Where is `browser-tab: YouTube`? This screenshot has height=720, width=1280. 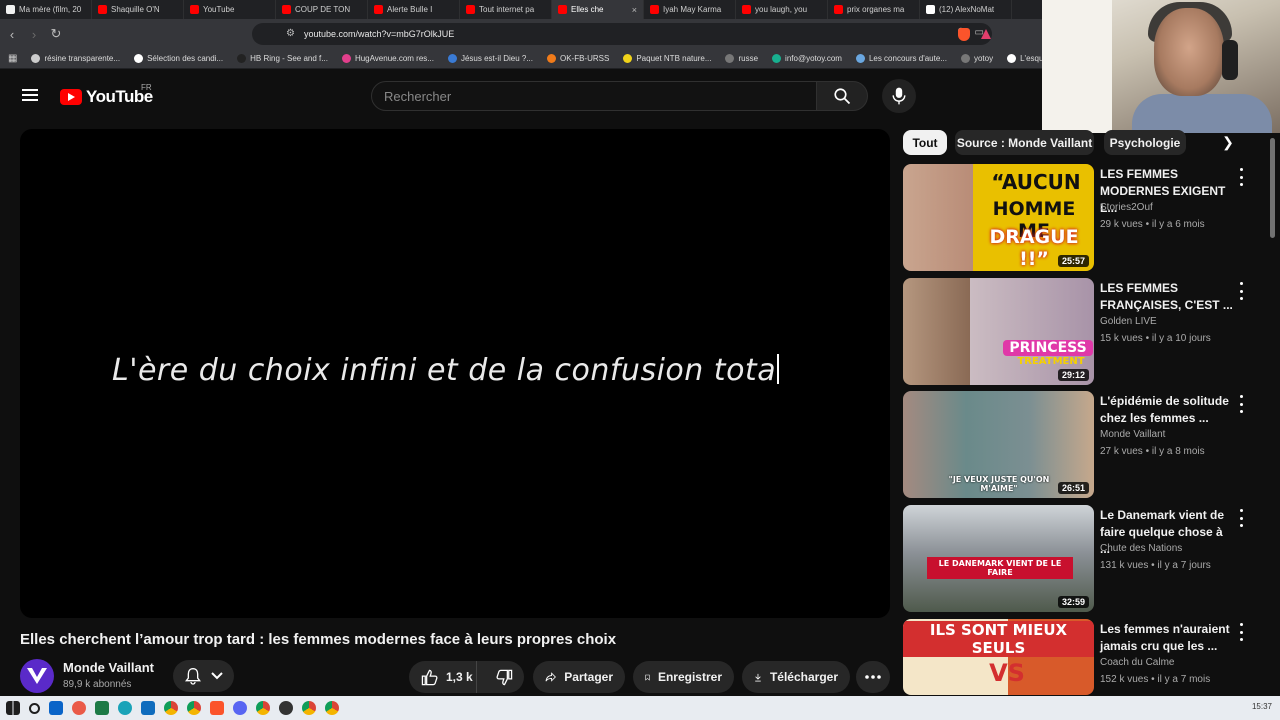
browser-tab: YouTube is located at coordinates (230, 9).